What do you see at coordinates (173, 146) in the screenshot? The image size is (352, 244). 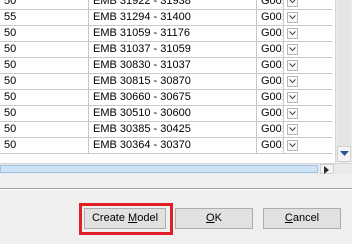 I see `cell-range: EMB 30364 - 30370` at bounding box center [173, 146].